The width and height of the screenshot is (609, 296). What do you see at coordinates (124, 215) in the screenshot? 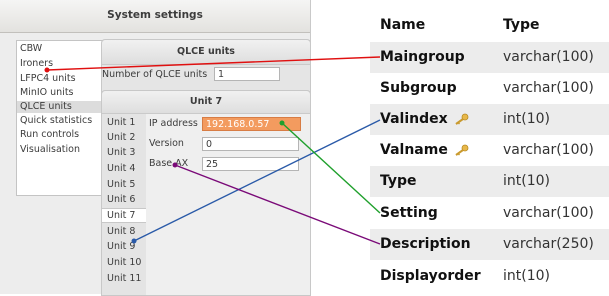
I see `unit-tab-7: Unit 7` at bounding box center [124, 215].